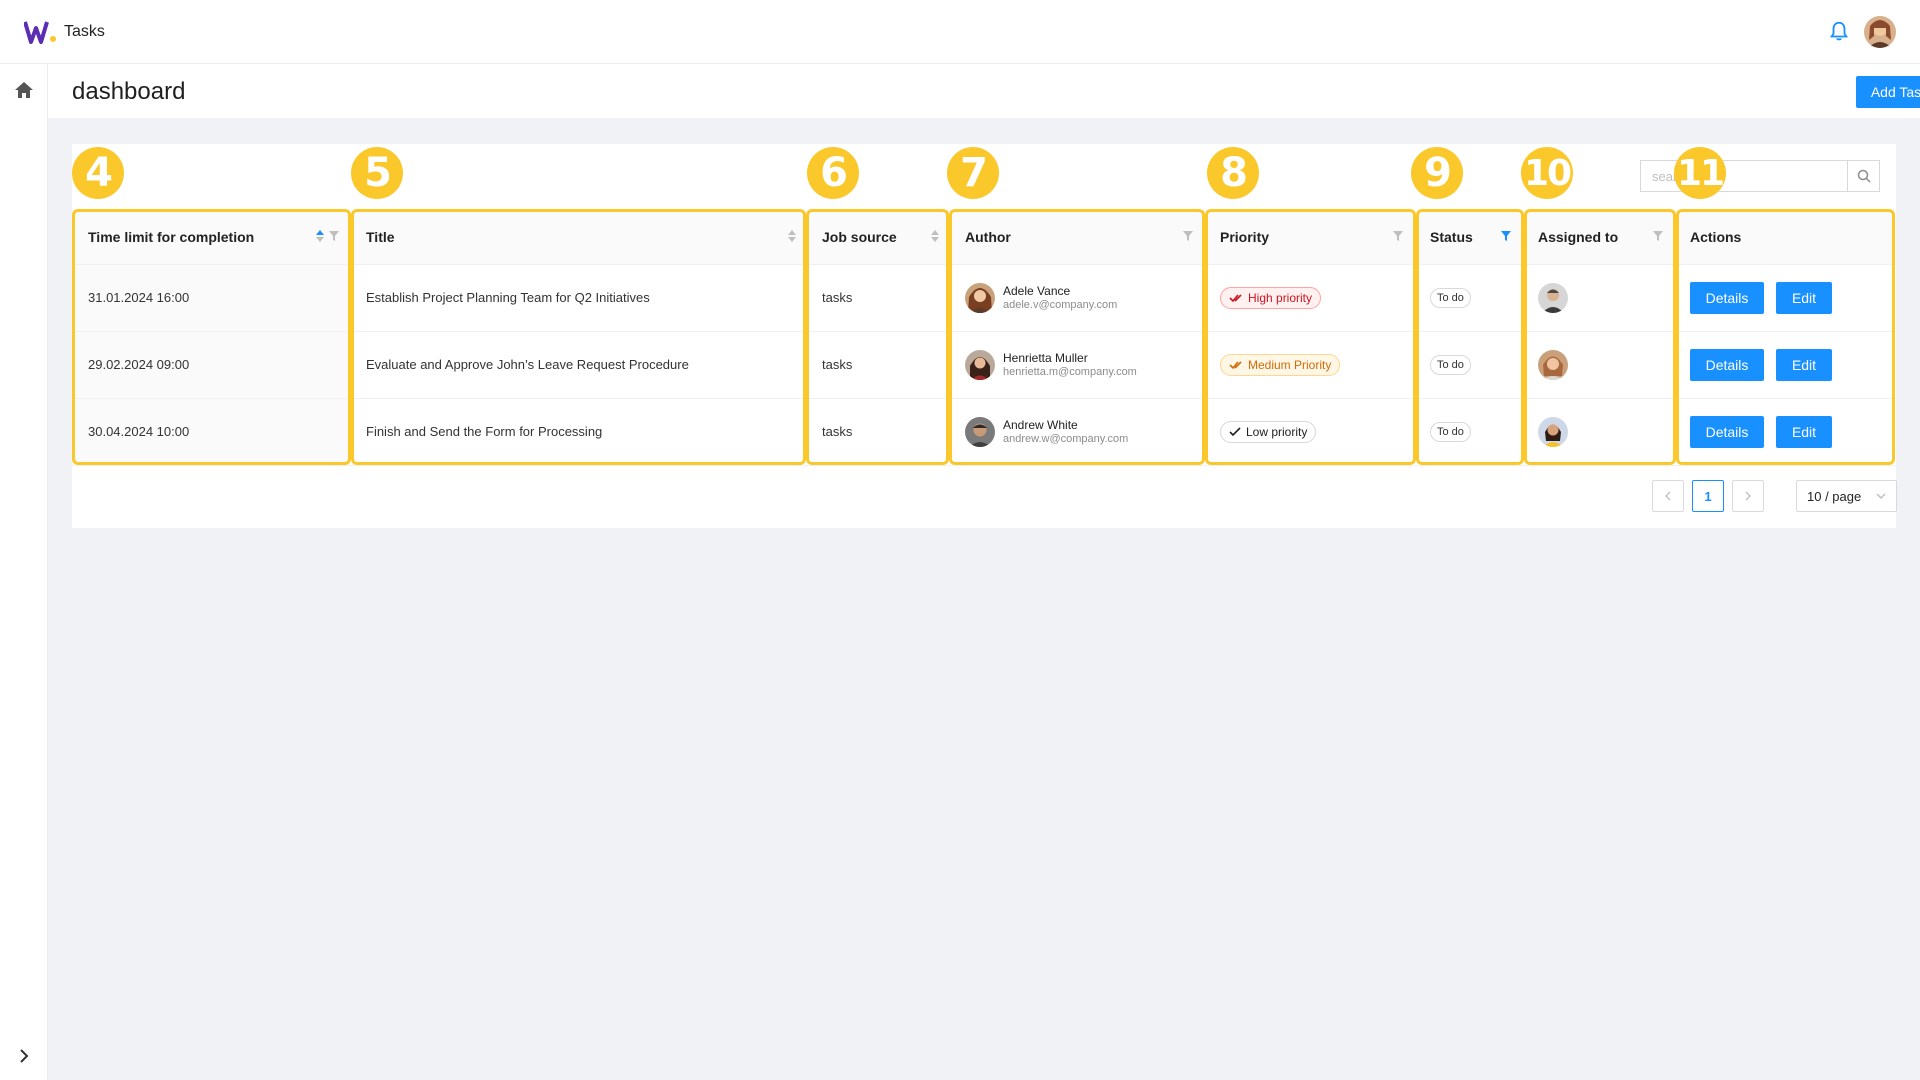 Image resolution: width=1920 pixels, height=1080 pixels. Describe the element at coordinates (1708, 496) in the screenshot. I see `page-number-button: 1` at that location.